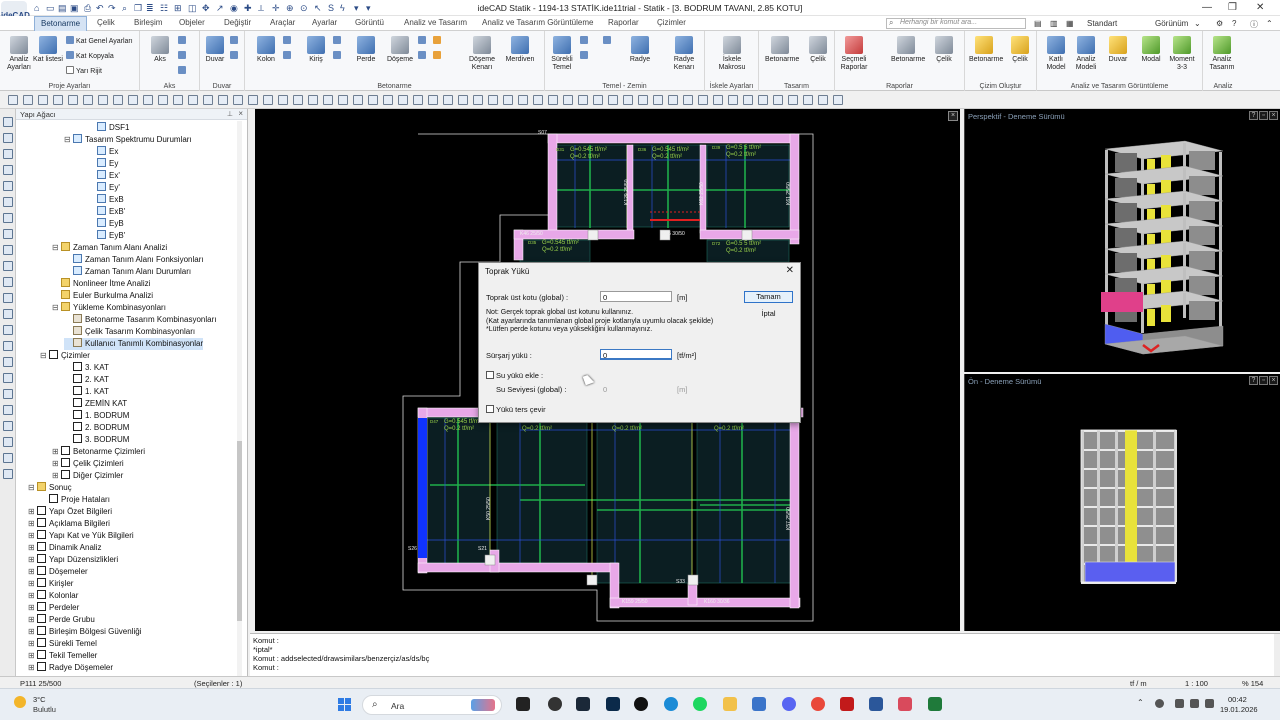  I want to click on tree-item: EyB', so click(106, 236).